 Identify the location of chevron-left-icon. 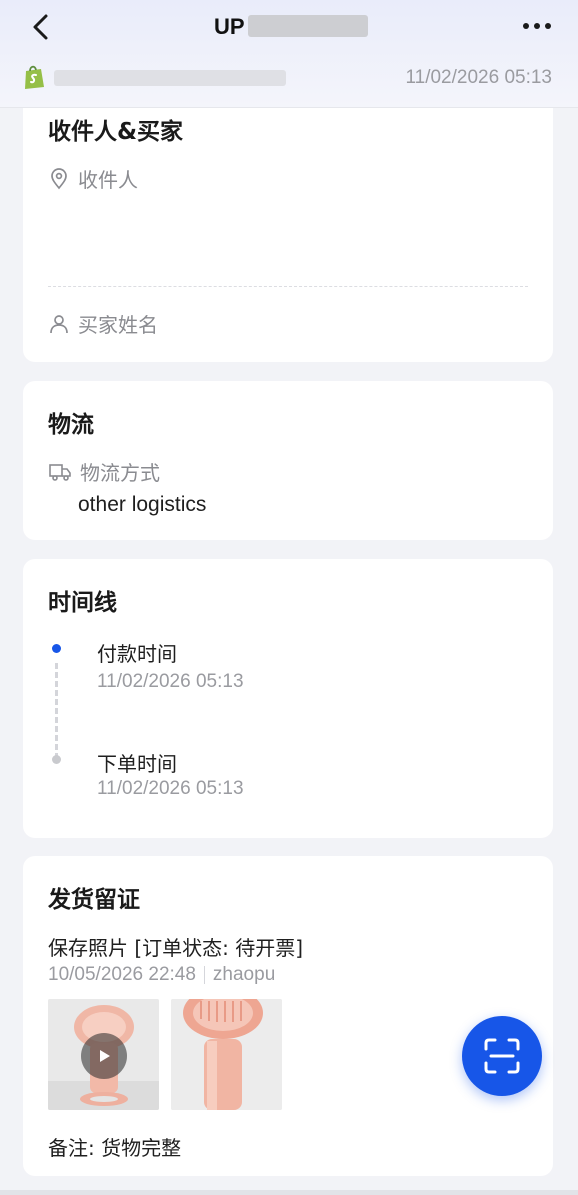
(40, 27).